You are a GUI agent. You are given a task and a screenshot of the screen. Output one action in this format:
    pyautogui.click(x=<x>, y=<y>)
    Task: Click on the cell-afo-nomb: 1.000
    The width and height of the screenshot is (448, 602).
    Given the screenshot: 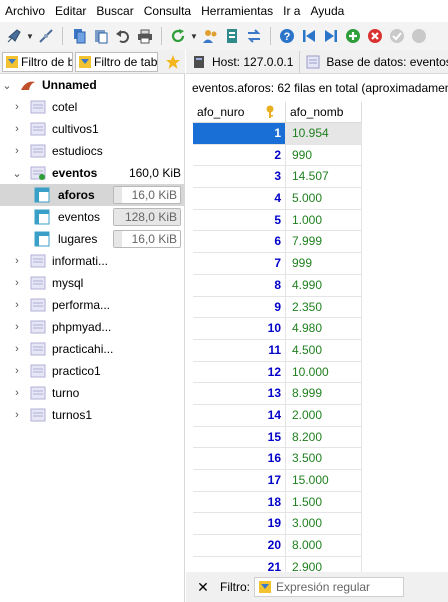 What is the action you would take?
    pyautogui.click(x=324, y=220)
    